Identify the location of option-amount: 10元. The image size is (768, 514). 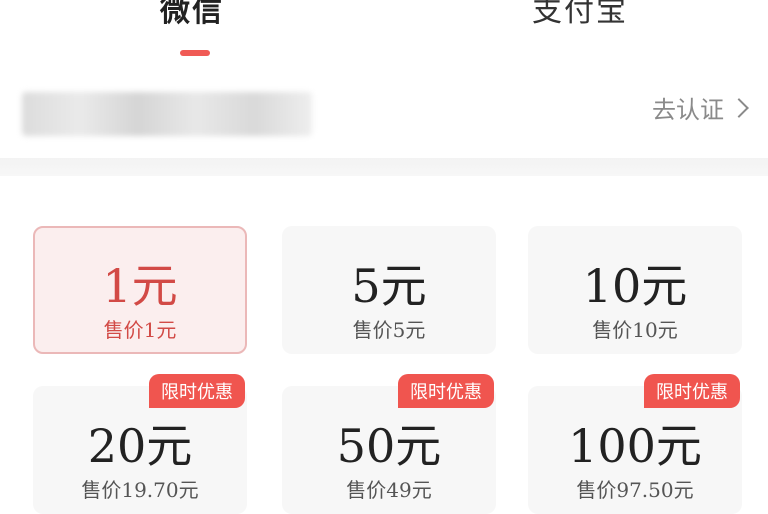
(635, 286).